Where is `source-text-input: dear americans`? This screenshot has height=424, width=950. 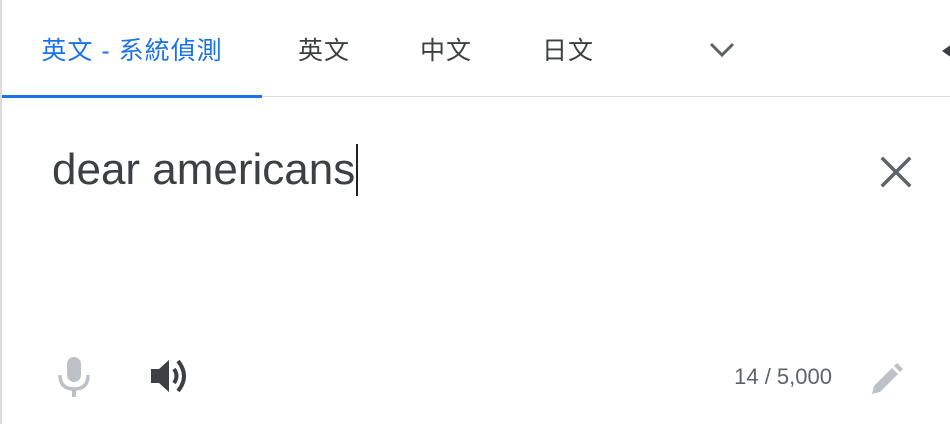 source-text-input: dear americans is located at coordinates (205, 170).